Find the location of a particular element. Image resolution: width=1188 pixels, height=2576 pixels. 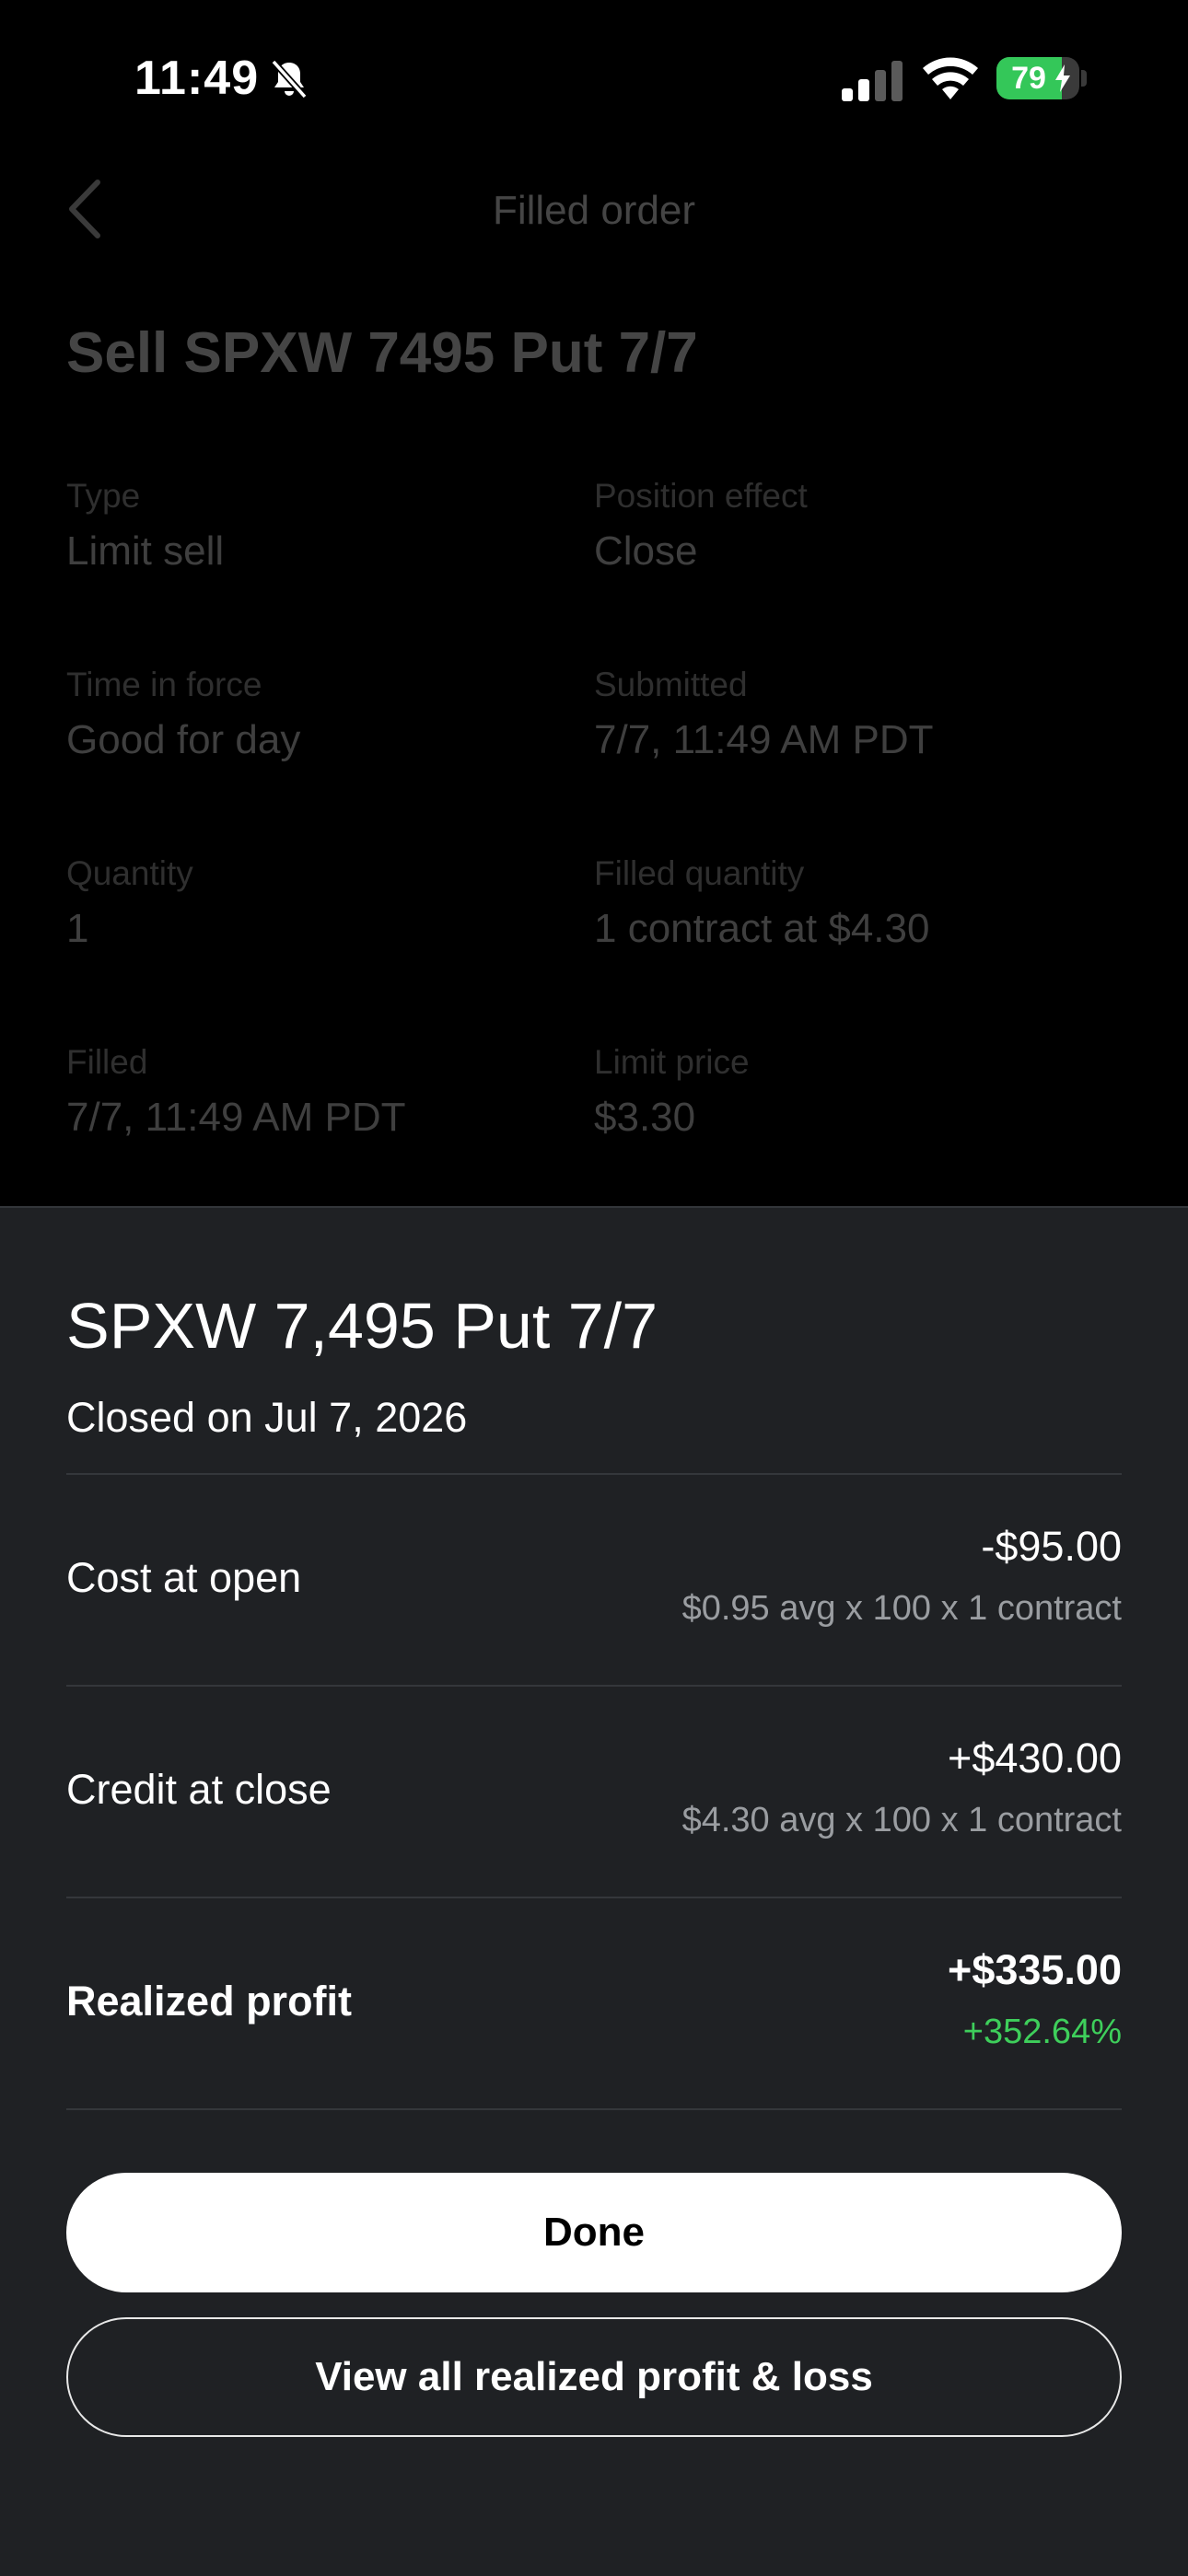

field-filled: Filled 7/7, 11:49 AM PDT is located at coordinates (324, 1092).